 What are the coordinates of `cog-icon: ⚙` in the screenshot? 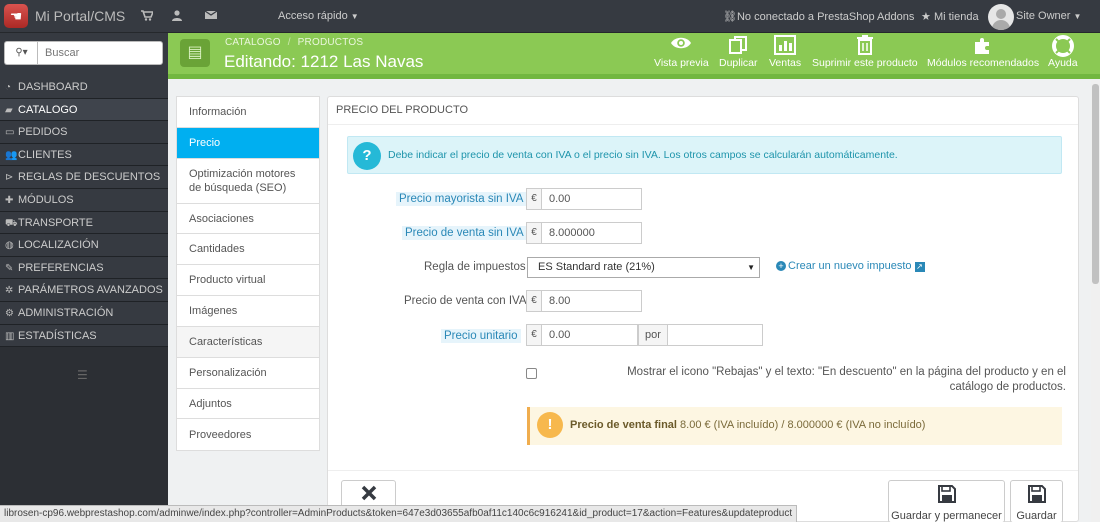 It's located at (9, 313).